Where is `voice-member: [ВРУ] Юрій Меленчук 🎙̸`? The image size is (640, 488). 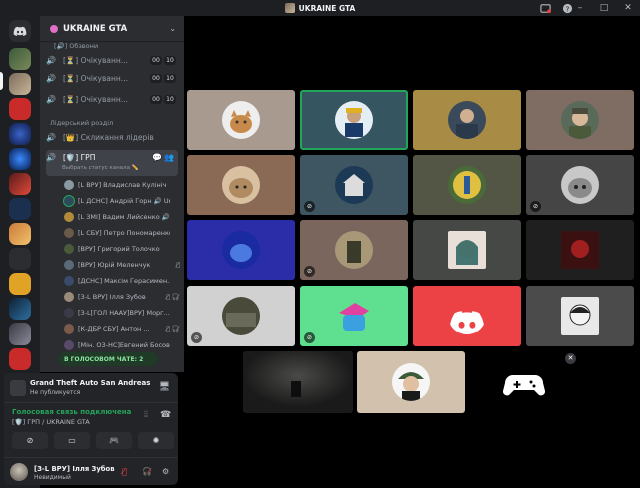 voice-member: [ВРУ] Юрій Меленчук 🎙̸ is located at coordinates (122, 265).